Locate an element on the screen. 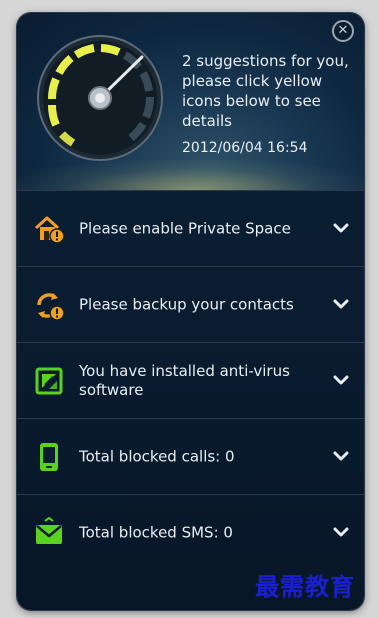  speed-gauge-icon is located at coordinates (100, 98).